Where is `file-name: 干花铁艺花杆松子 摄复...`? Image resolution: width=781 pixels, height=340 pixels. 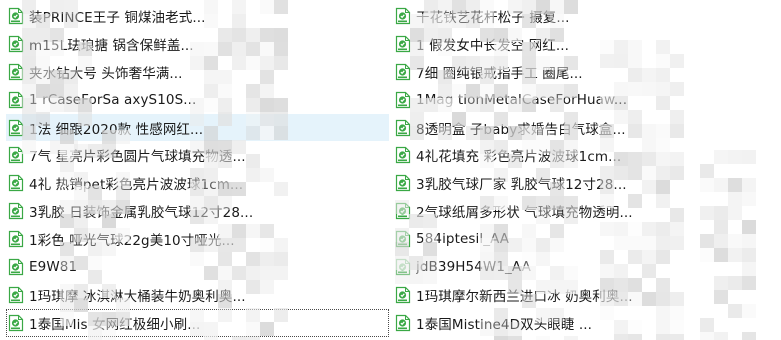 file-name: 干花铁艺花杆松子 摄复... is located at coordinates (493, 17).